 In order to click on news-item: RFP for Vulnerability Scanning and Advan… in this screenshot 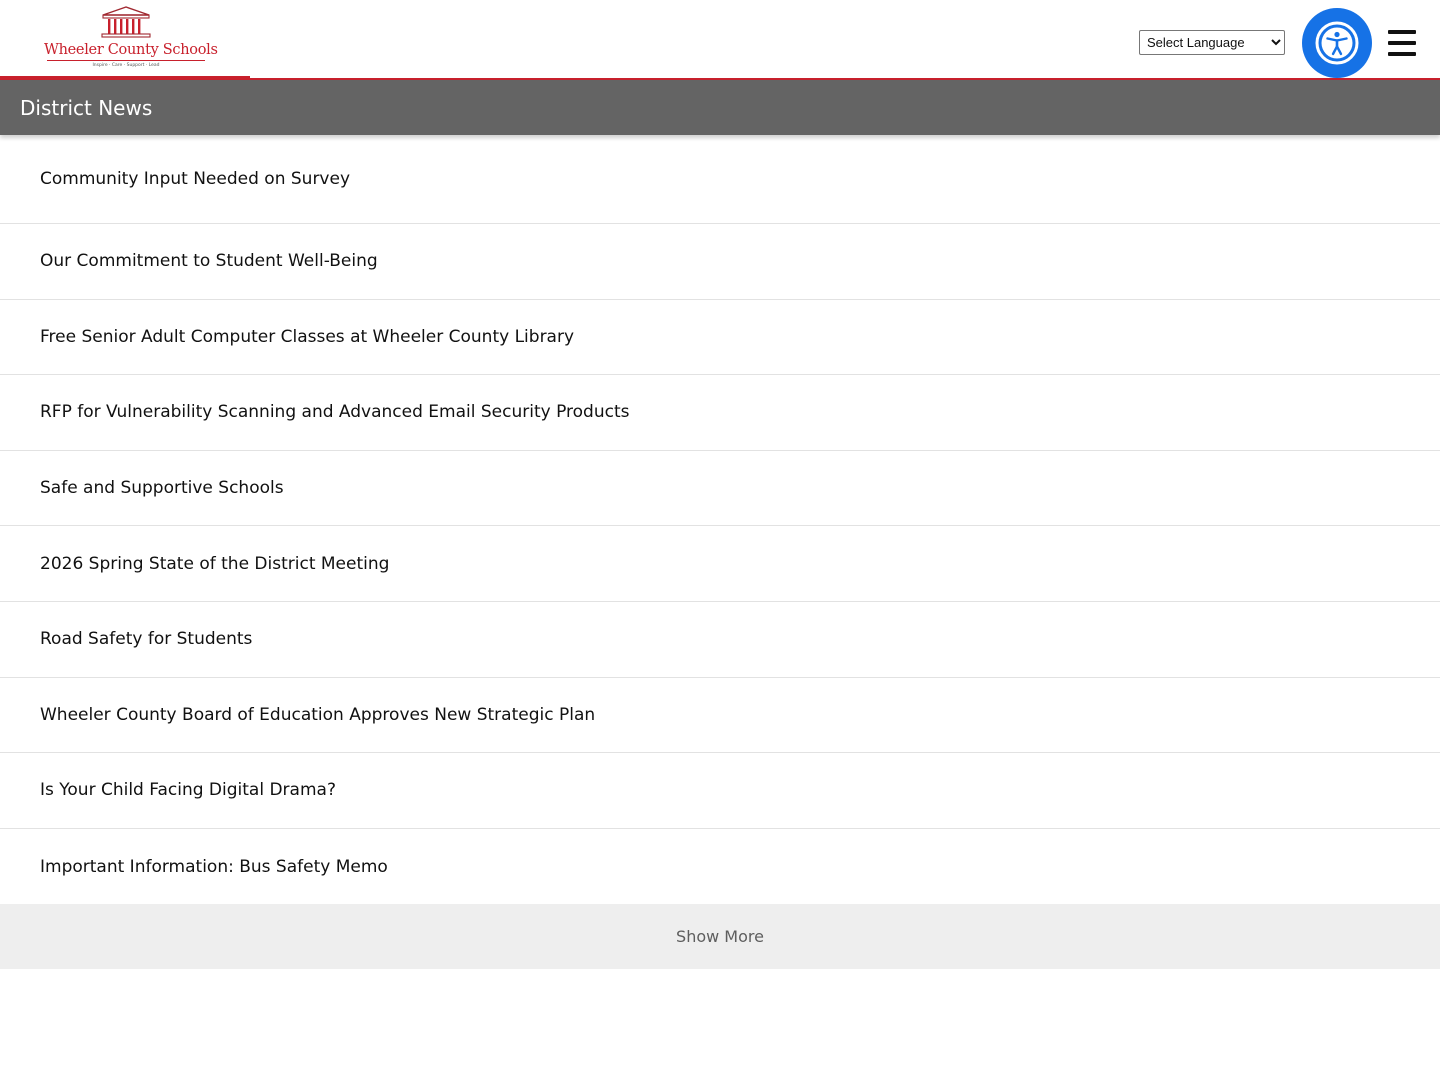, I will do `click(720, 413)`.